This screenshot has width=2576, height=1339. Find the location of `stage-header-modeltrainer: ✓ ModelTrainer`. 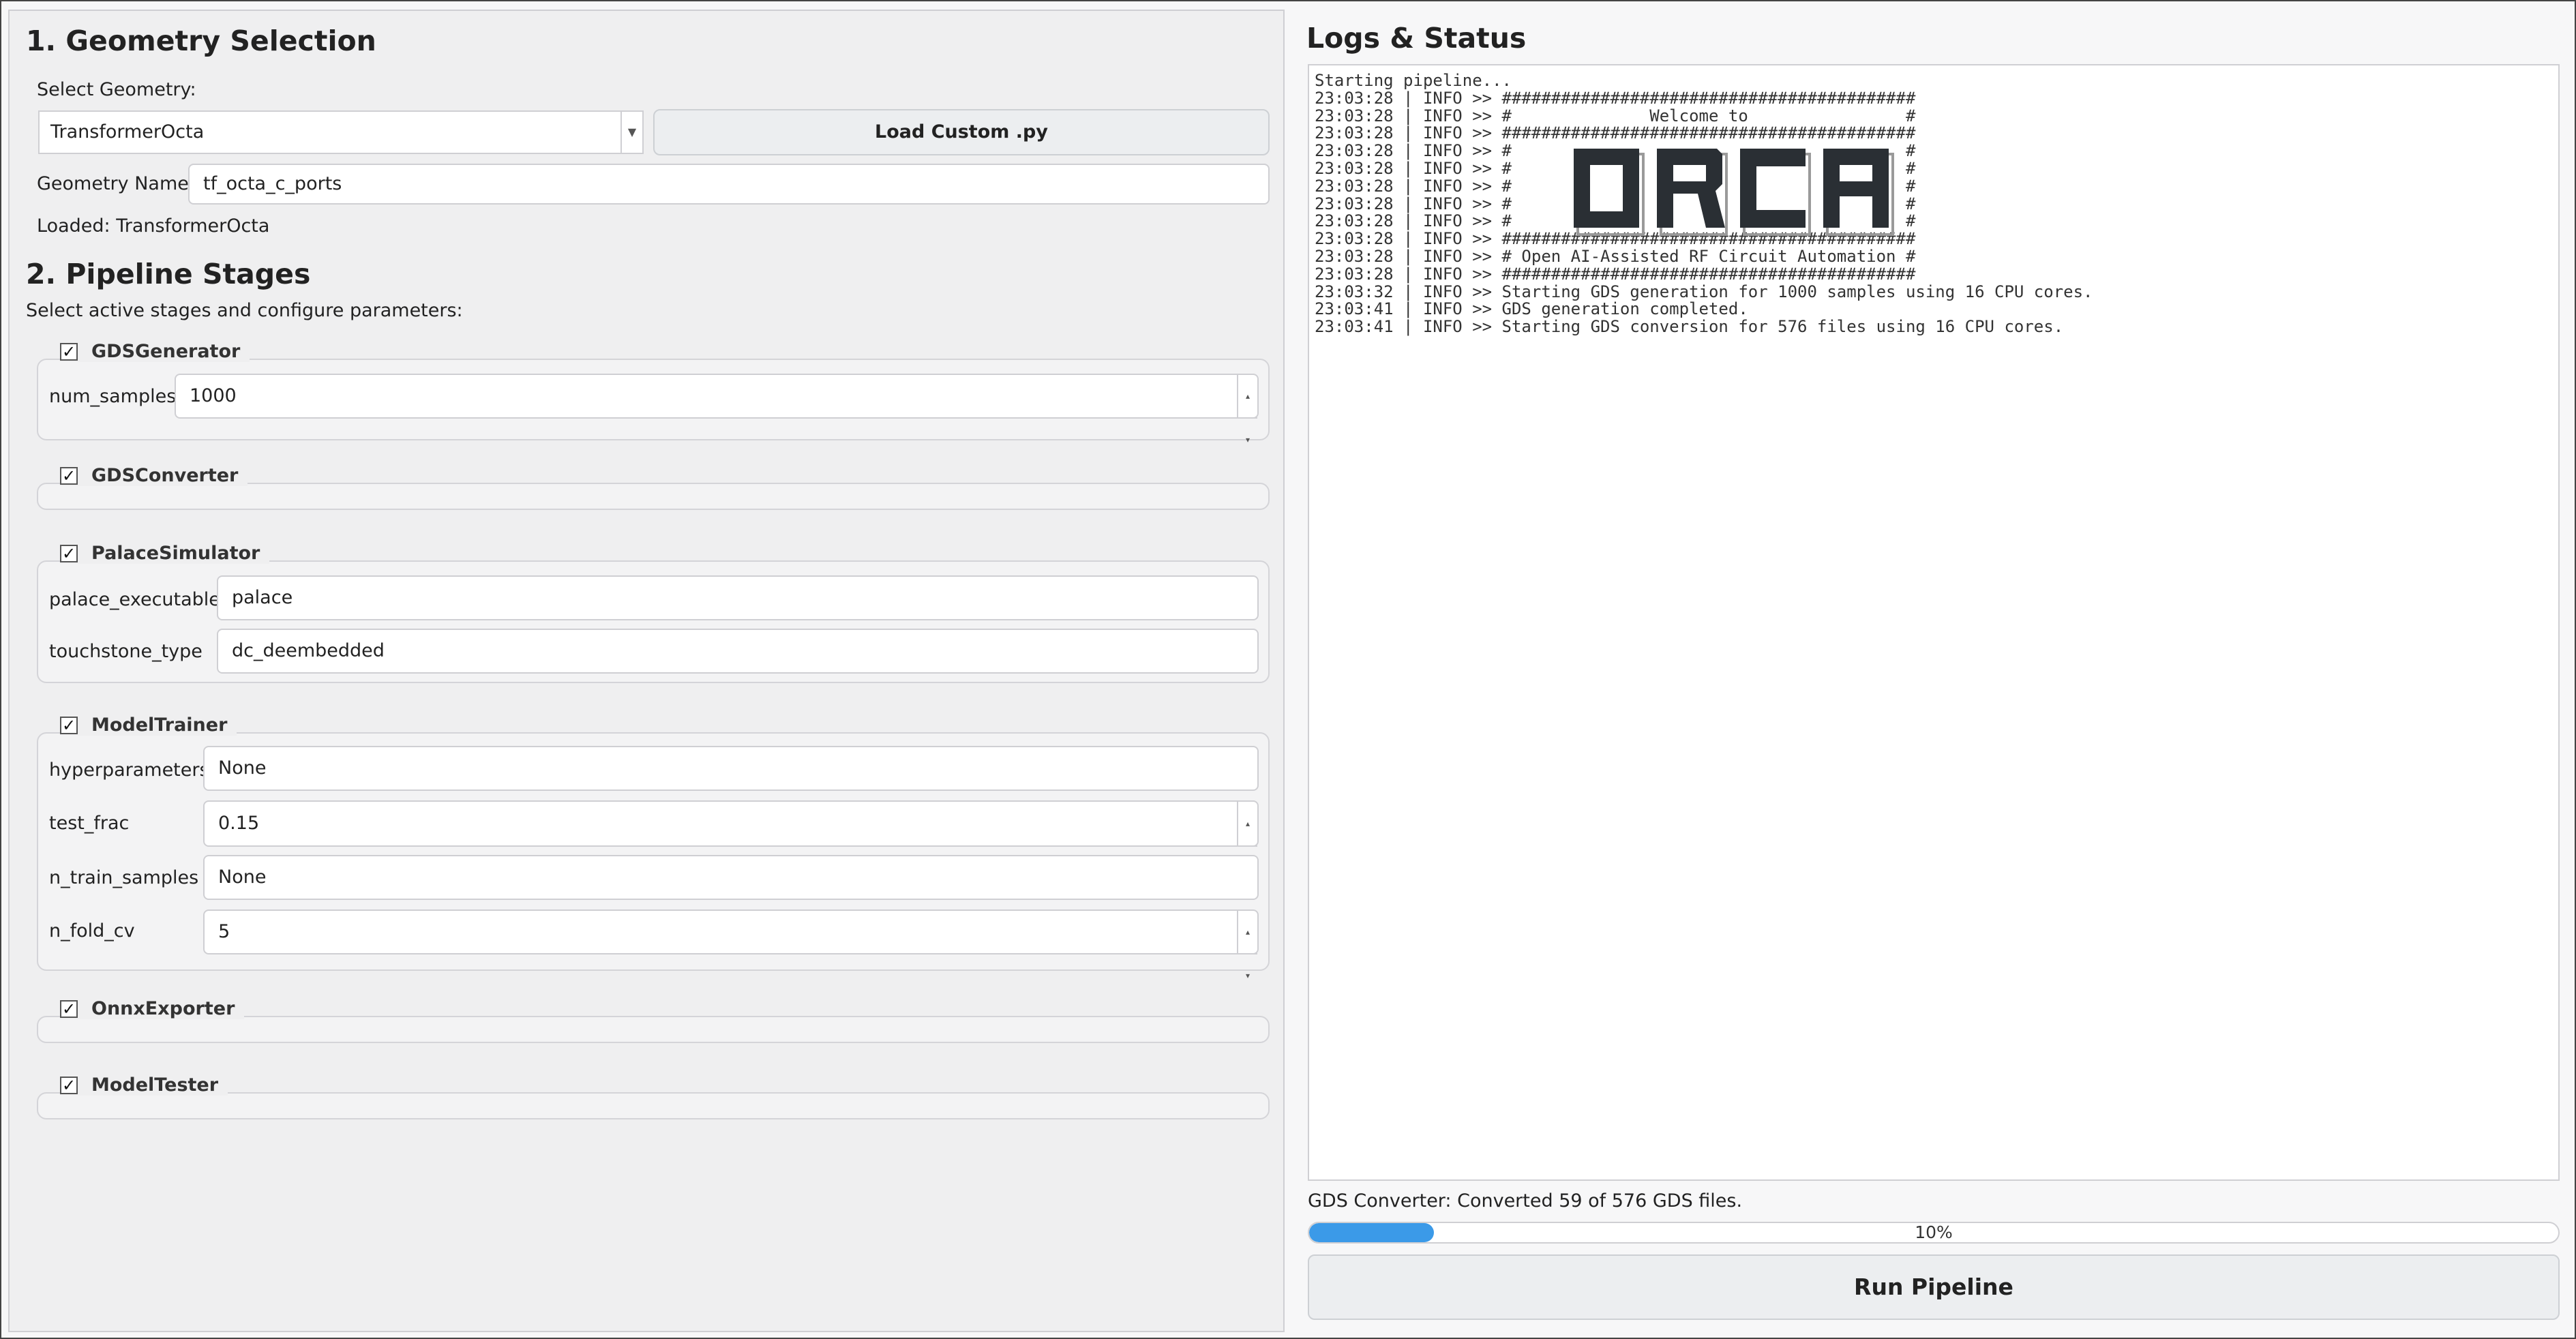

stage-header-modeltrainer: ✓ ModelTrainer is located at coordinates (148, 725).